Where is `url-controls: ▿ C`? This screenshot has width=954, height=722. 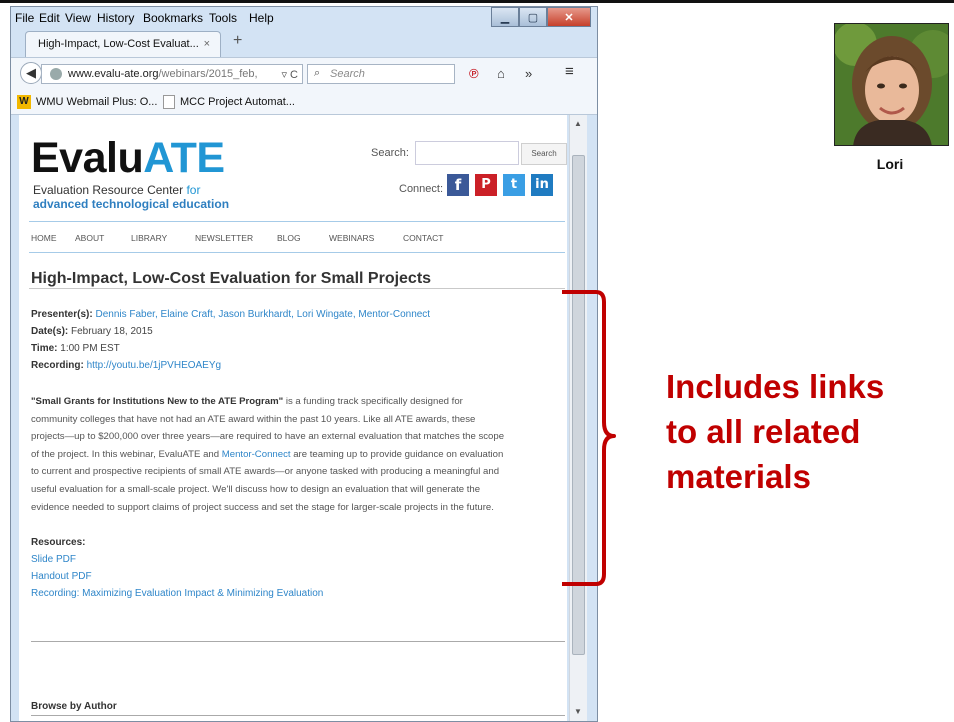 url-controls: ▿ C is located at coordinates (288, 74).